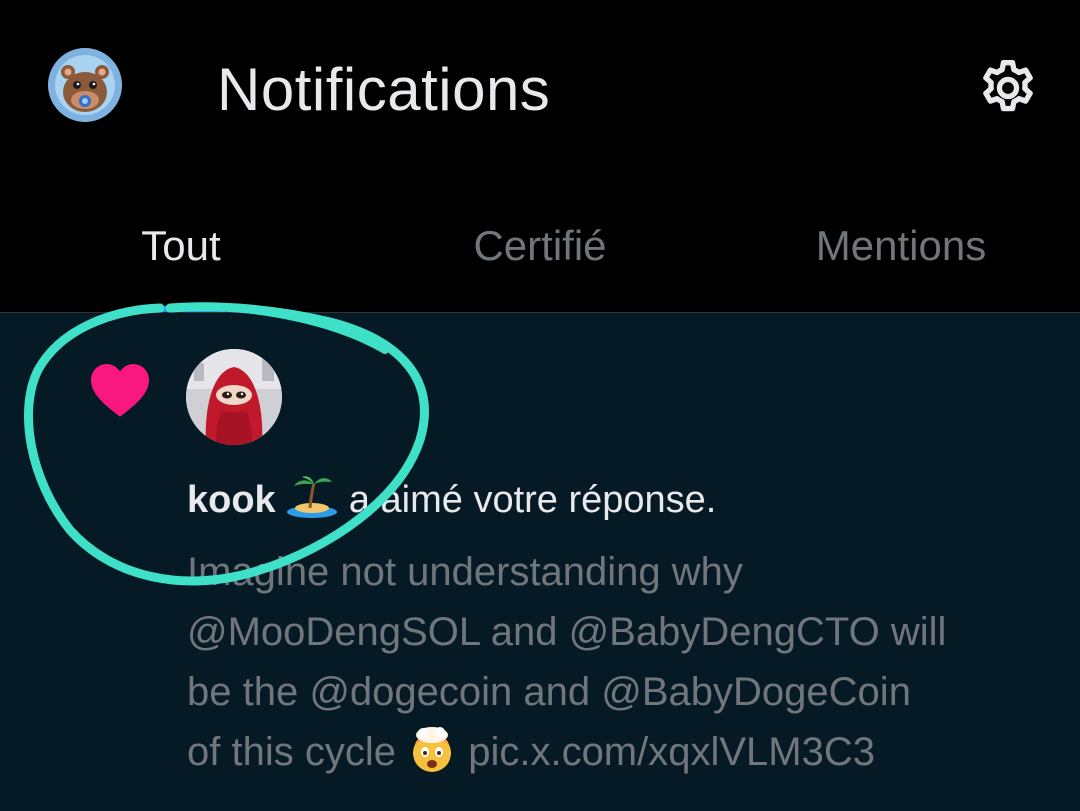  I want to click on tweet-text-fragment: of this cycle, so click(297, 752).